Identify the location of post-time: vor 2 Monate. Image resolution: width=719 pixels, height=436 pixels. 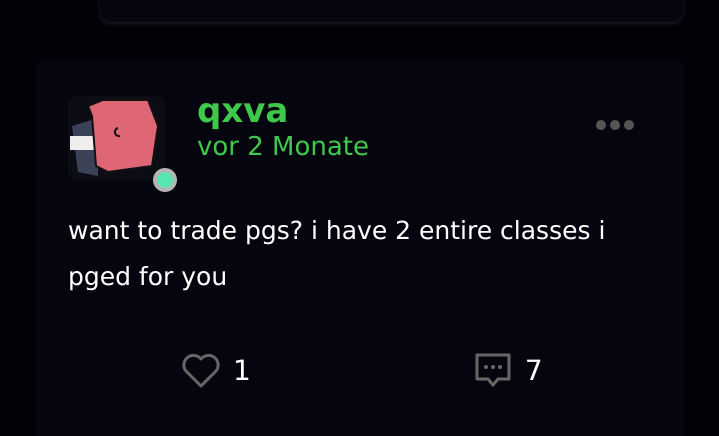
(283, 147).